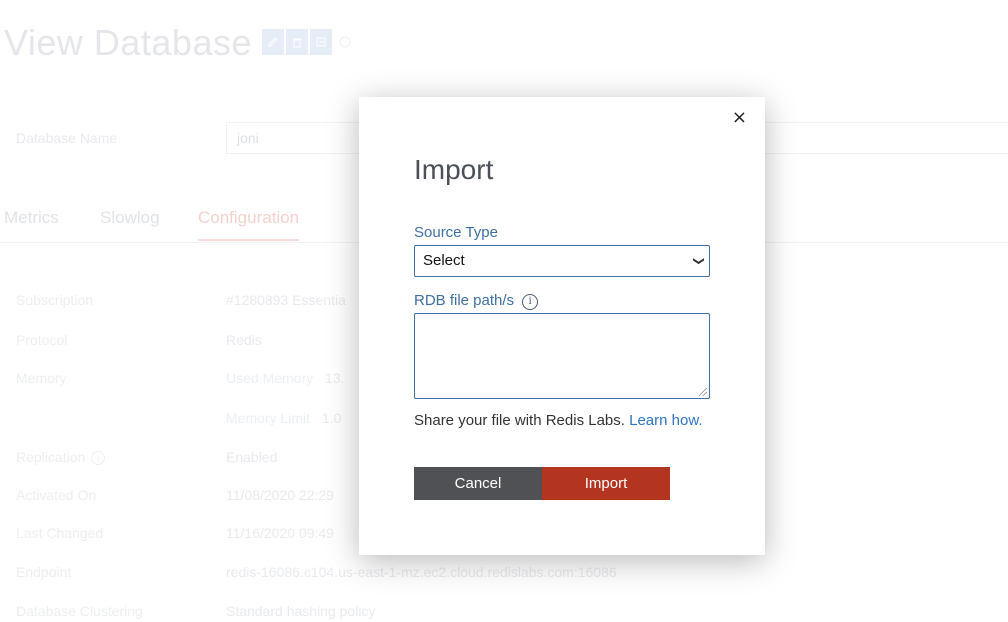 Image resolution: width=1008 pixels, height=622 pixels. I want to click on clustering-value: Standard hashing policy, so click(301, 611).